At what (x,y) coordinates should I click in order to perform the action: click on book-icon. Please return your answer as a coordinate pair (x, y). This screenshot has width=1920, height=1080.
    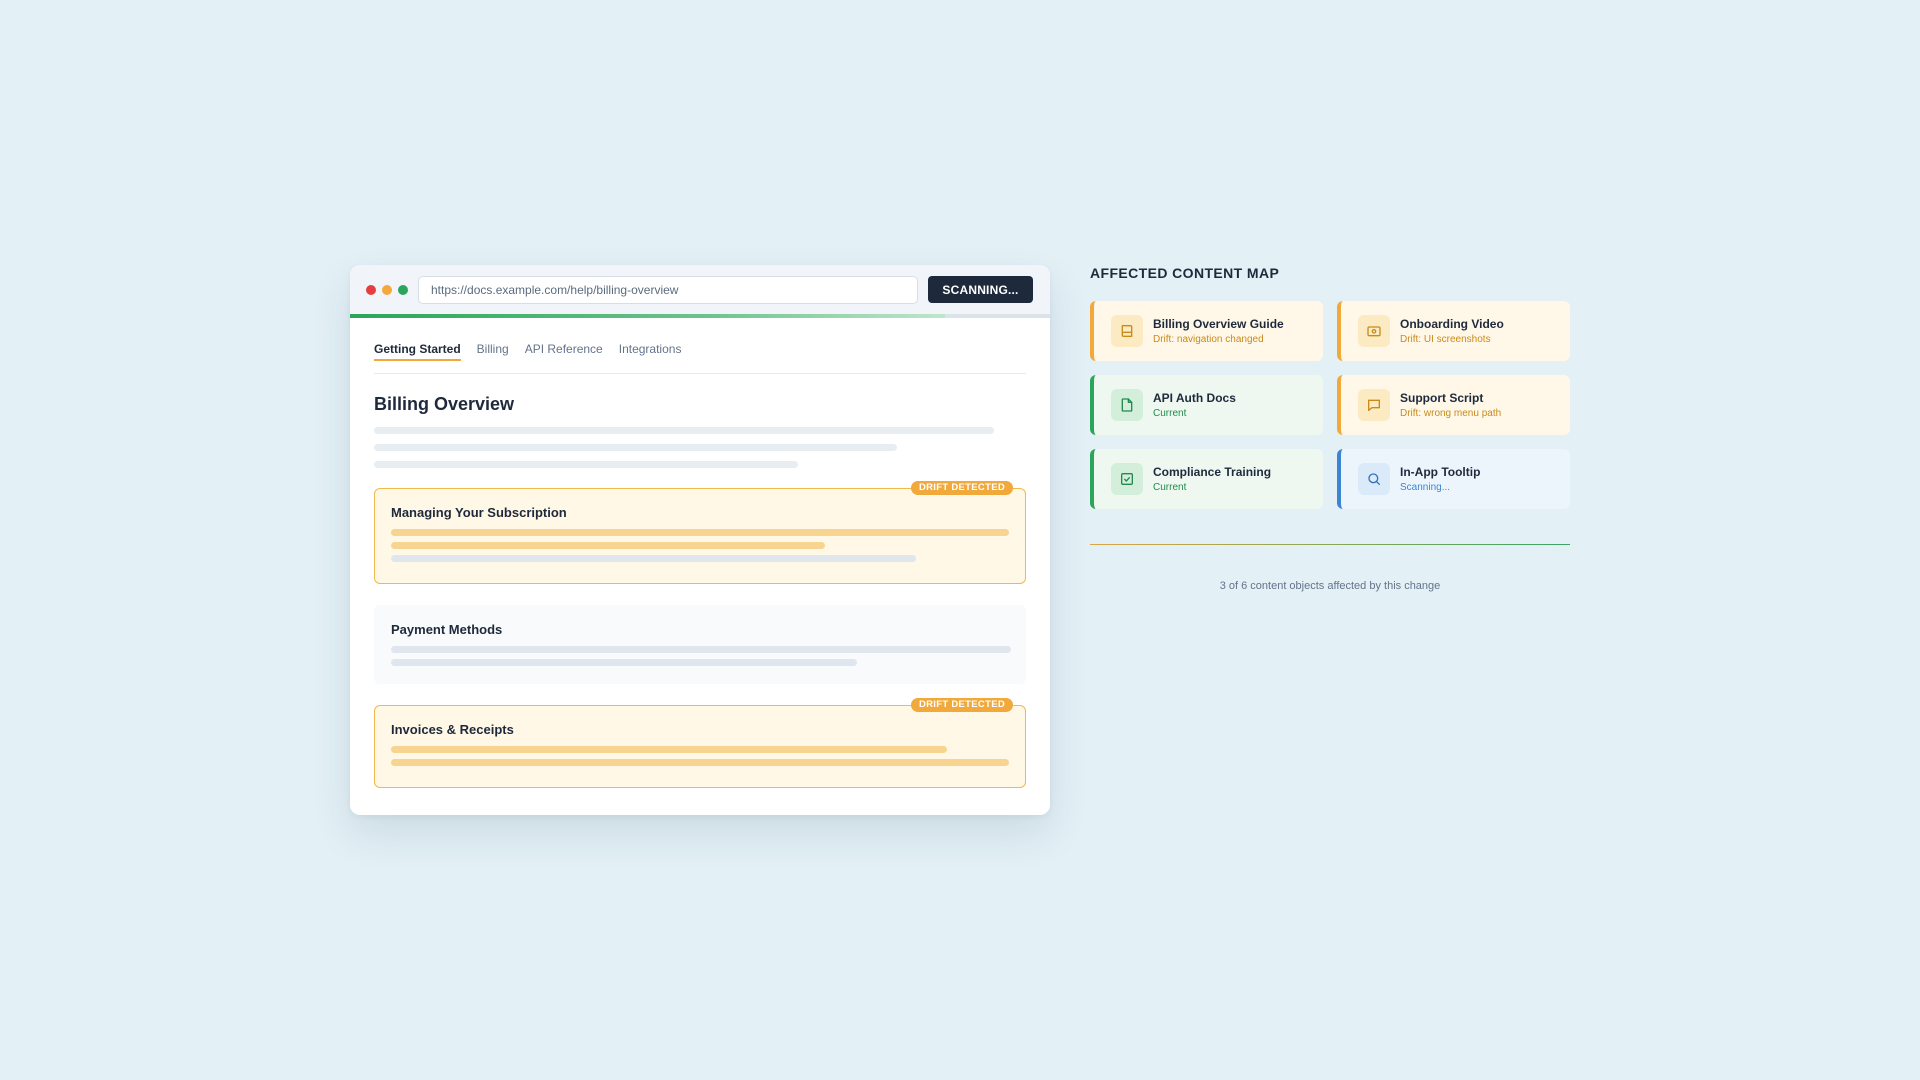
    Looking at the image, I should click on (1127, 331).